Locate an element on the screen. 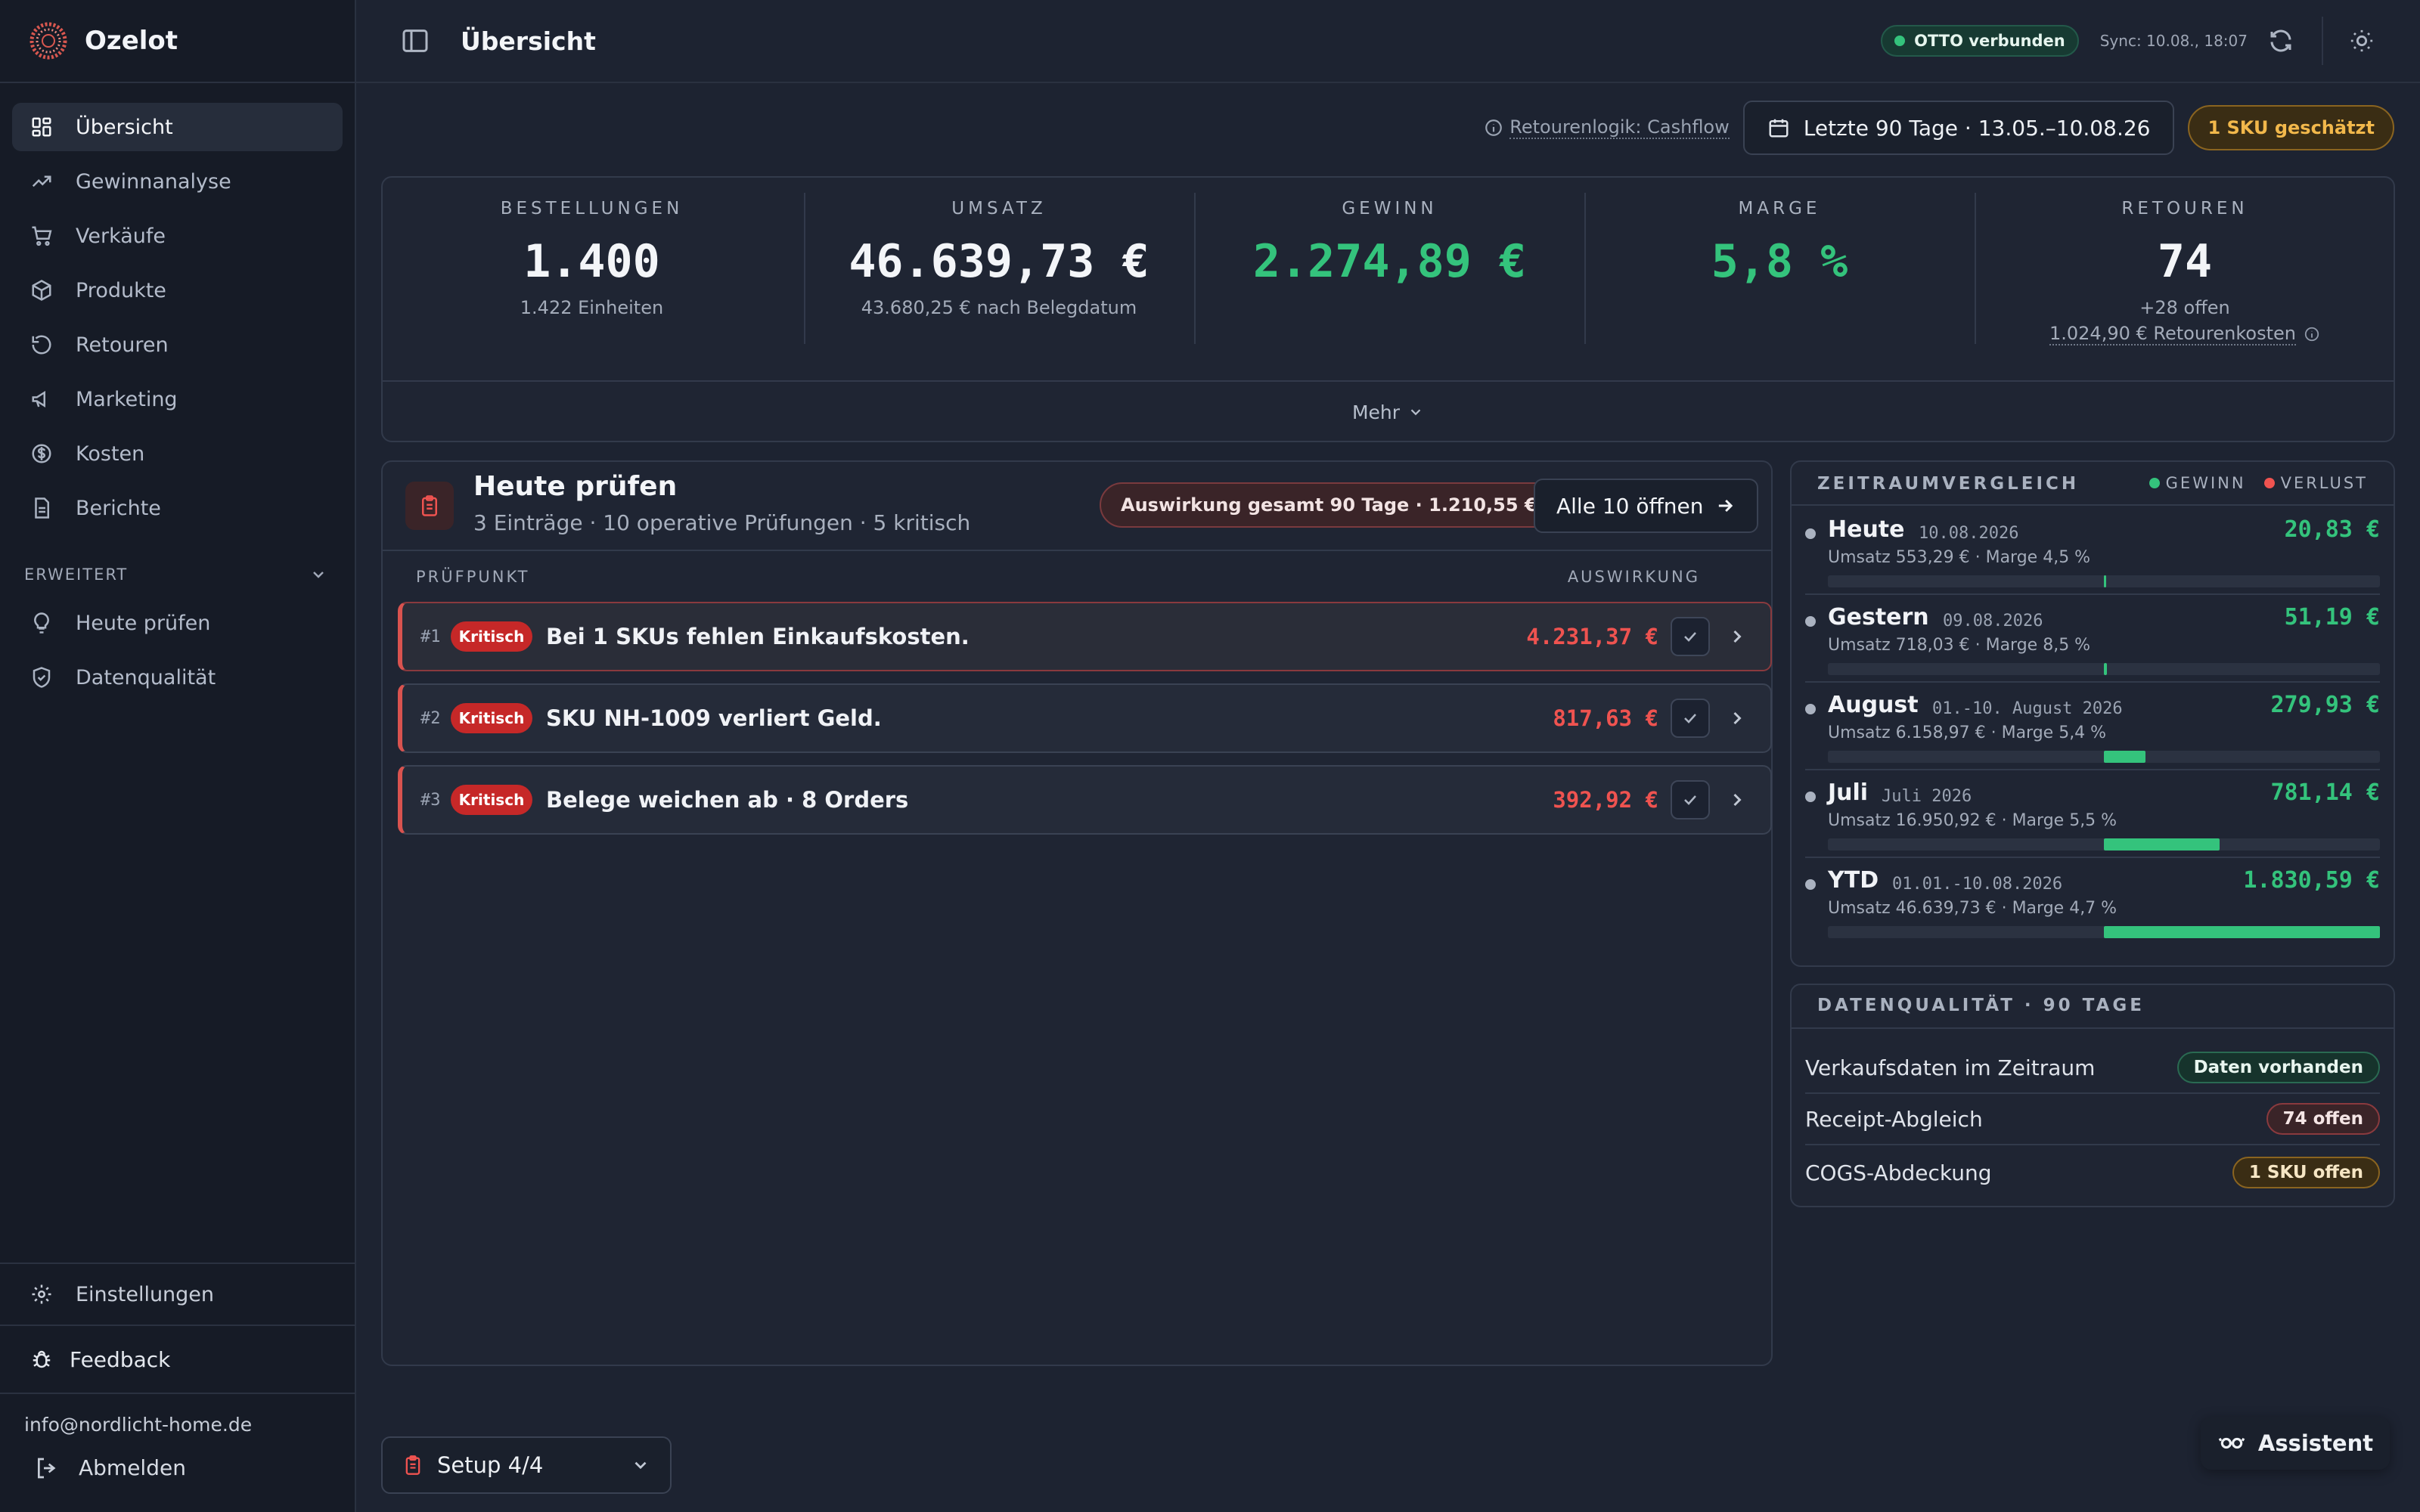  kpi-marge: MARGE 5,8 % is located at coordinates (1779, 279).